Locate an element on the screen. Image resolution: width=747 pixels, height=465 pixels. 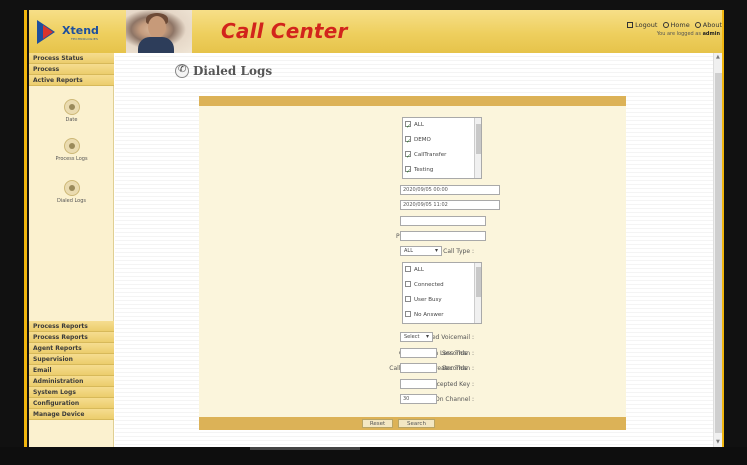
page-title: Dialed Logs is located at coordinates (233, 71).